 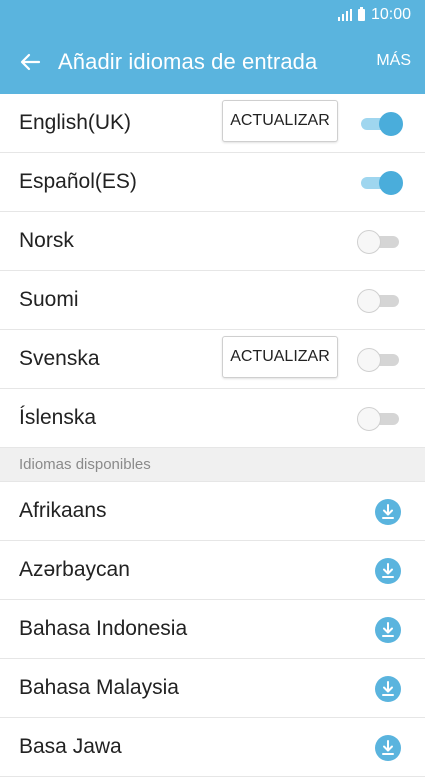 What do you see at coordinates (212, 629) in the screenshot?
I see `list-item-bahasa-indonesia: Bahasa Indonesia` at bounding box center [212, 629].